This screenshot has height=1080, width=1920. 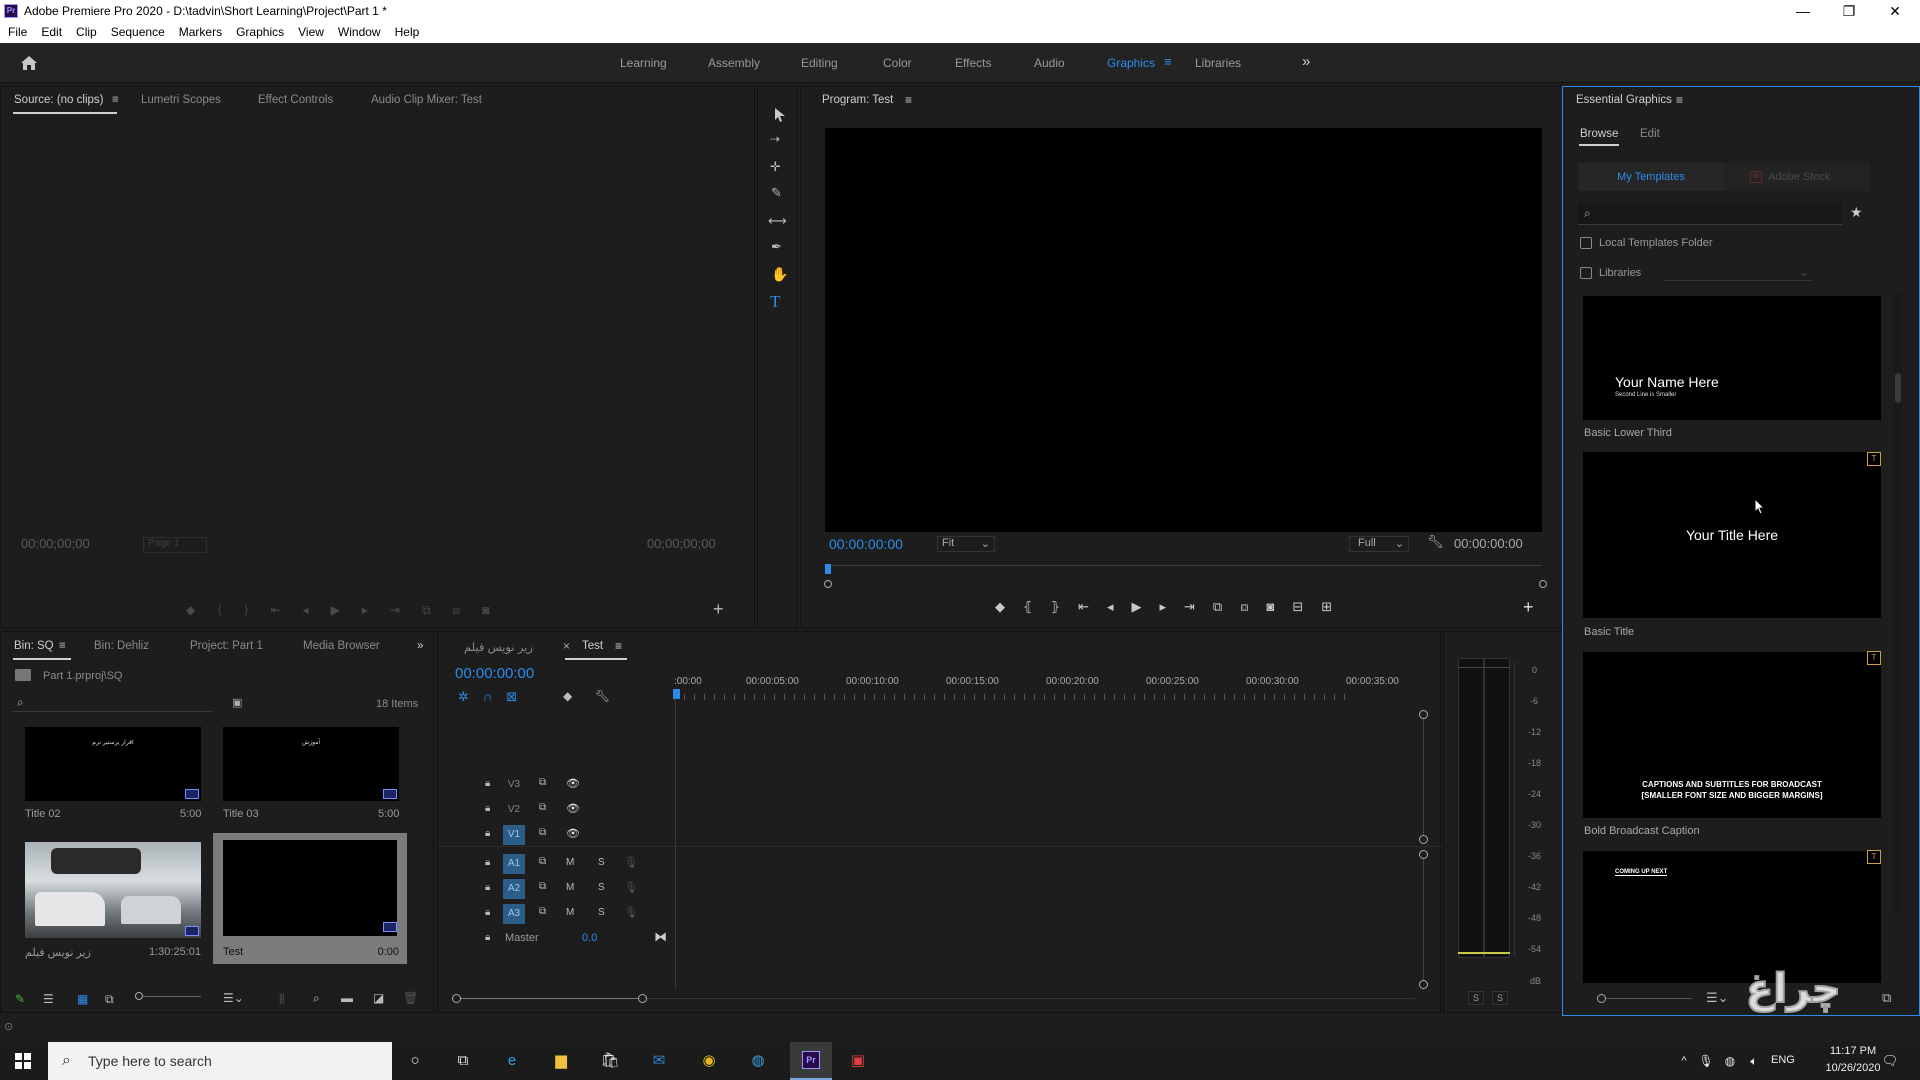 What do you see at coordinates (514, 810) in the screenshot?
I see `track-v2: V2` at bounding box center [514, 810].